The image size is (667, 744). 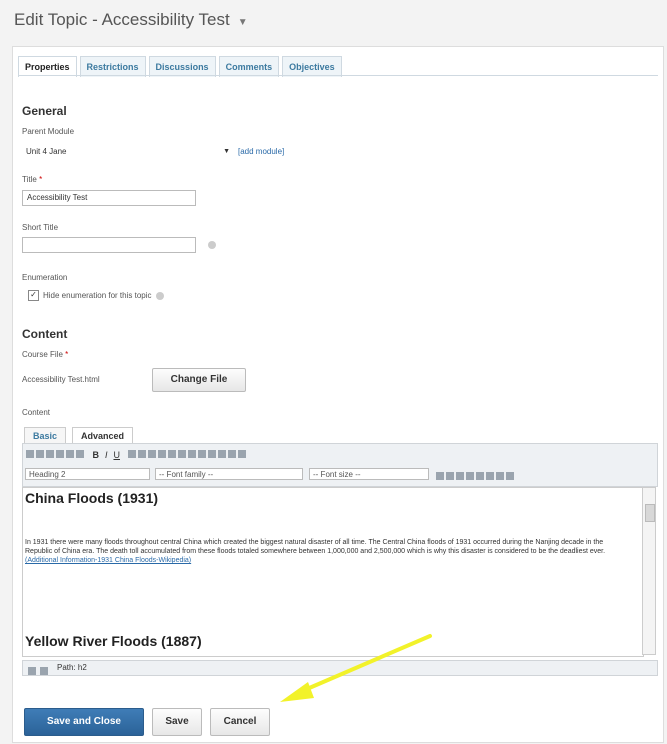 What do you see at coordinates (80, 453) in the screenshot?
I see `redo-icon` at bounding box center [80, 453].